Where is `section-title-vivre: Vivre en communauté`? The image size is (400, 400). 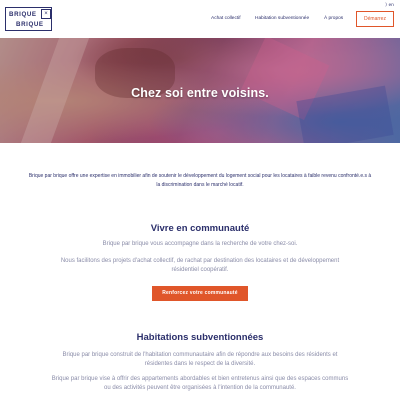
section-title-vivre: Vivre en communauté is located at coordinates (200, 228).